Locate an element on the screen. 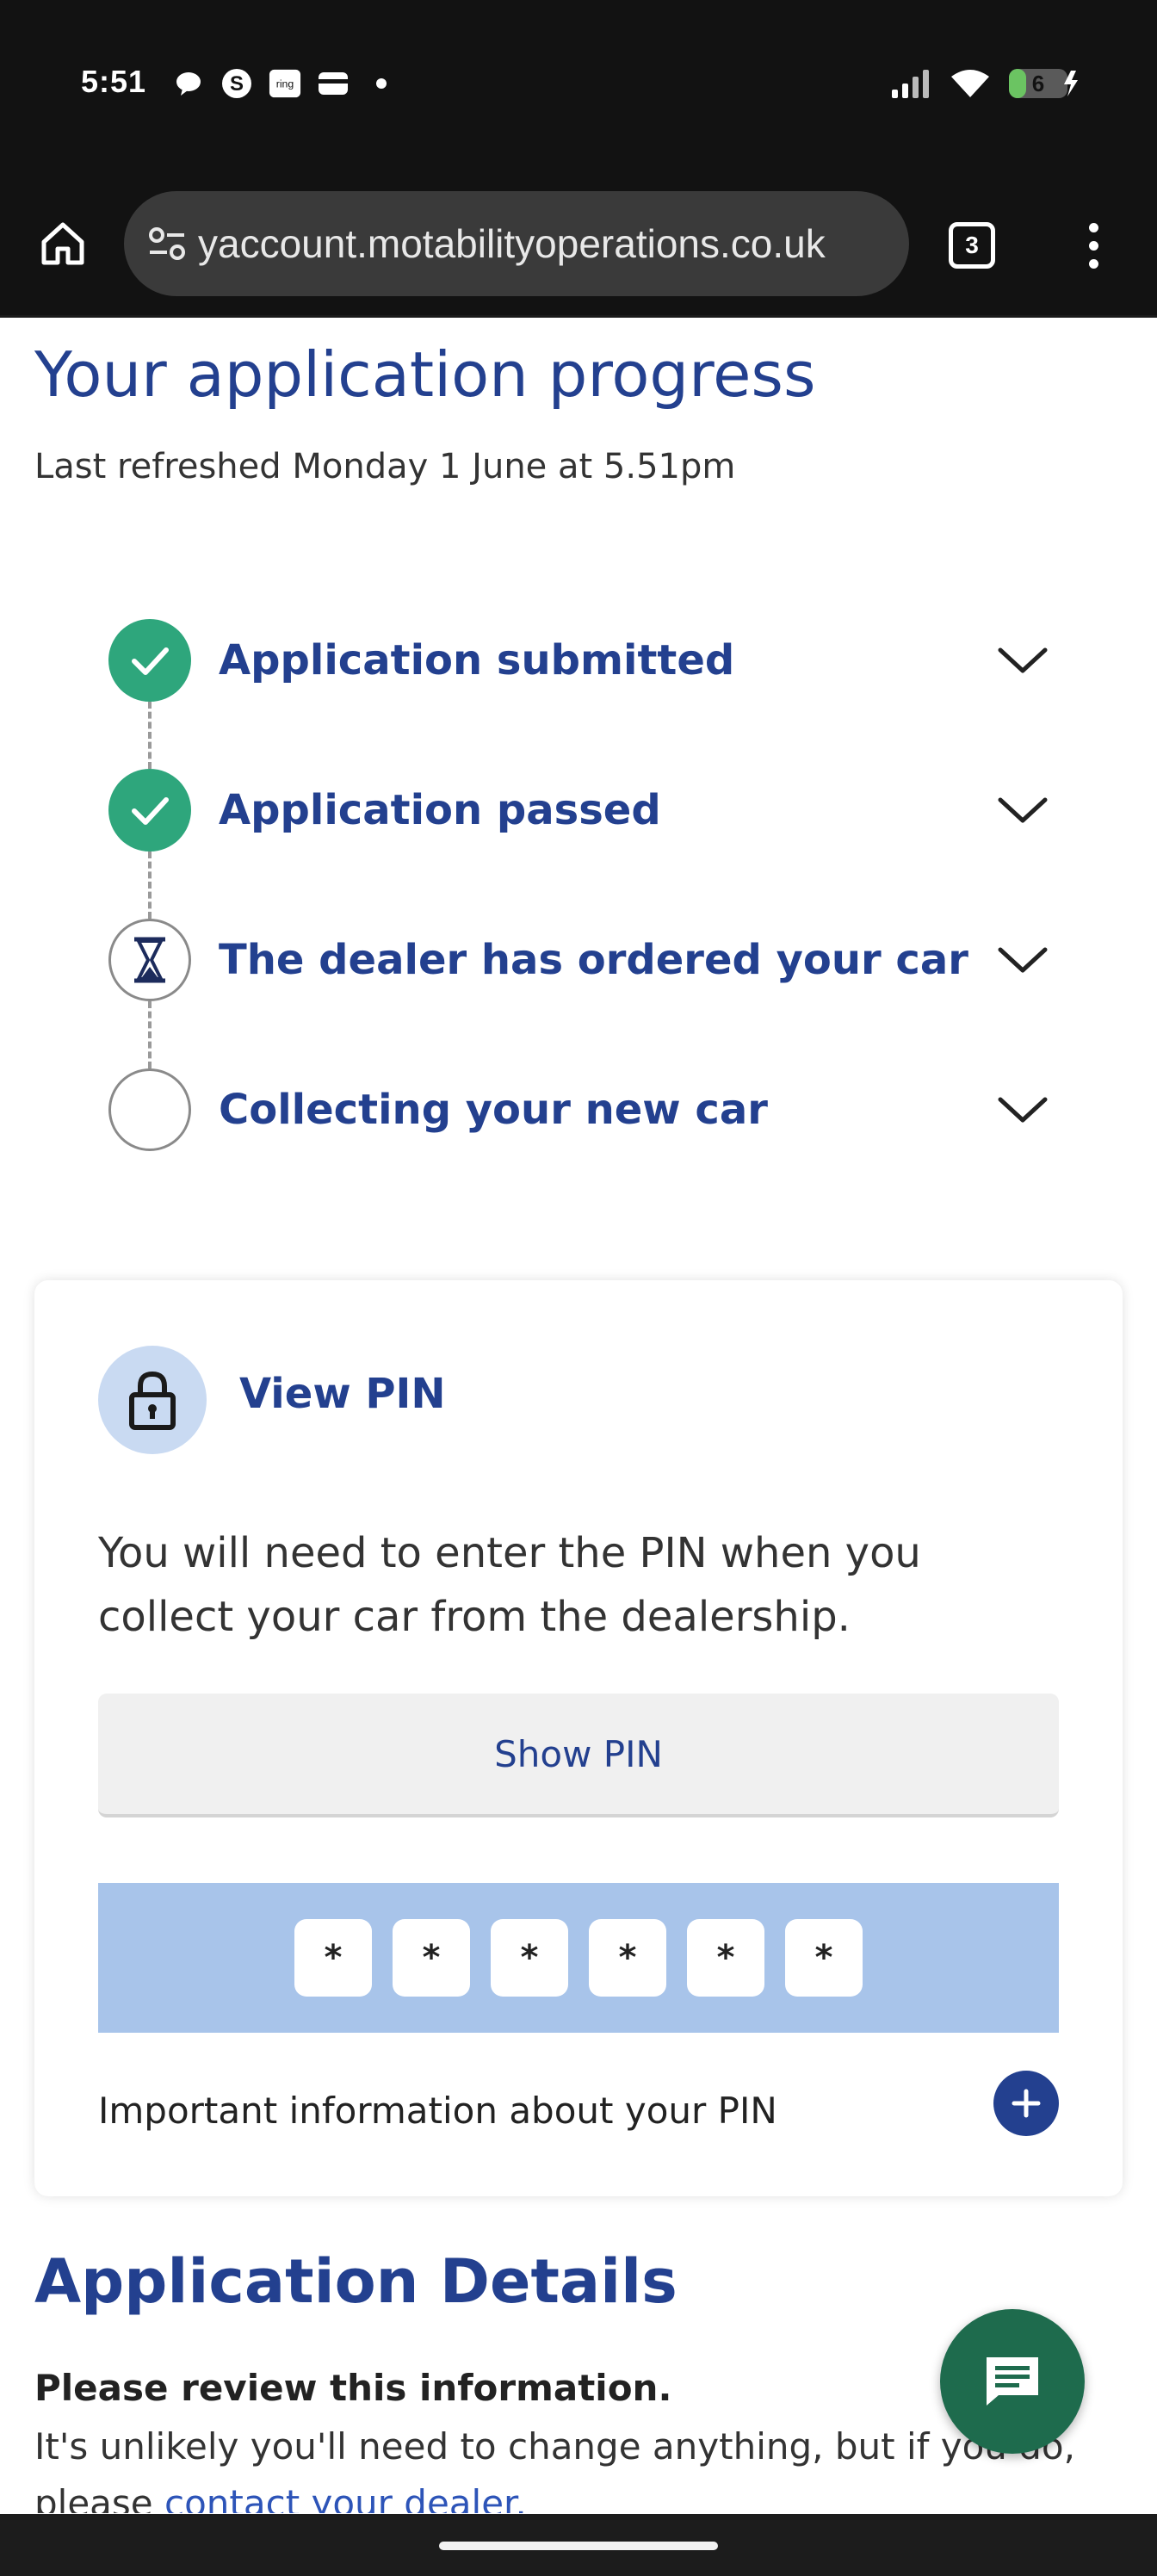 This screenshot has width=1157, height=2576. dot-icon is located at coordinates (382, 83).